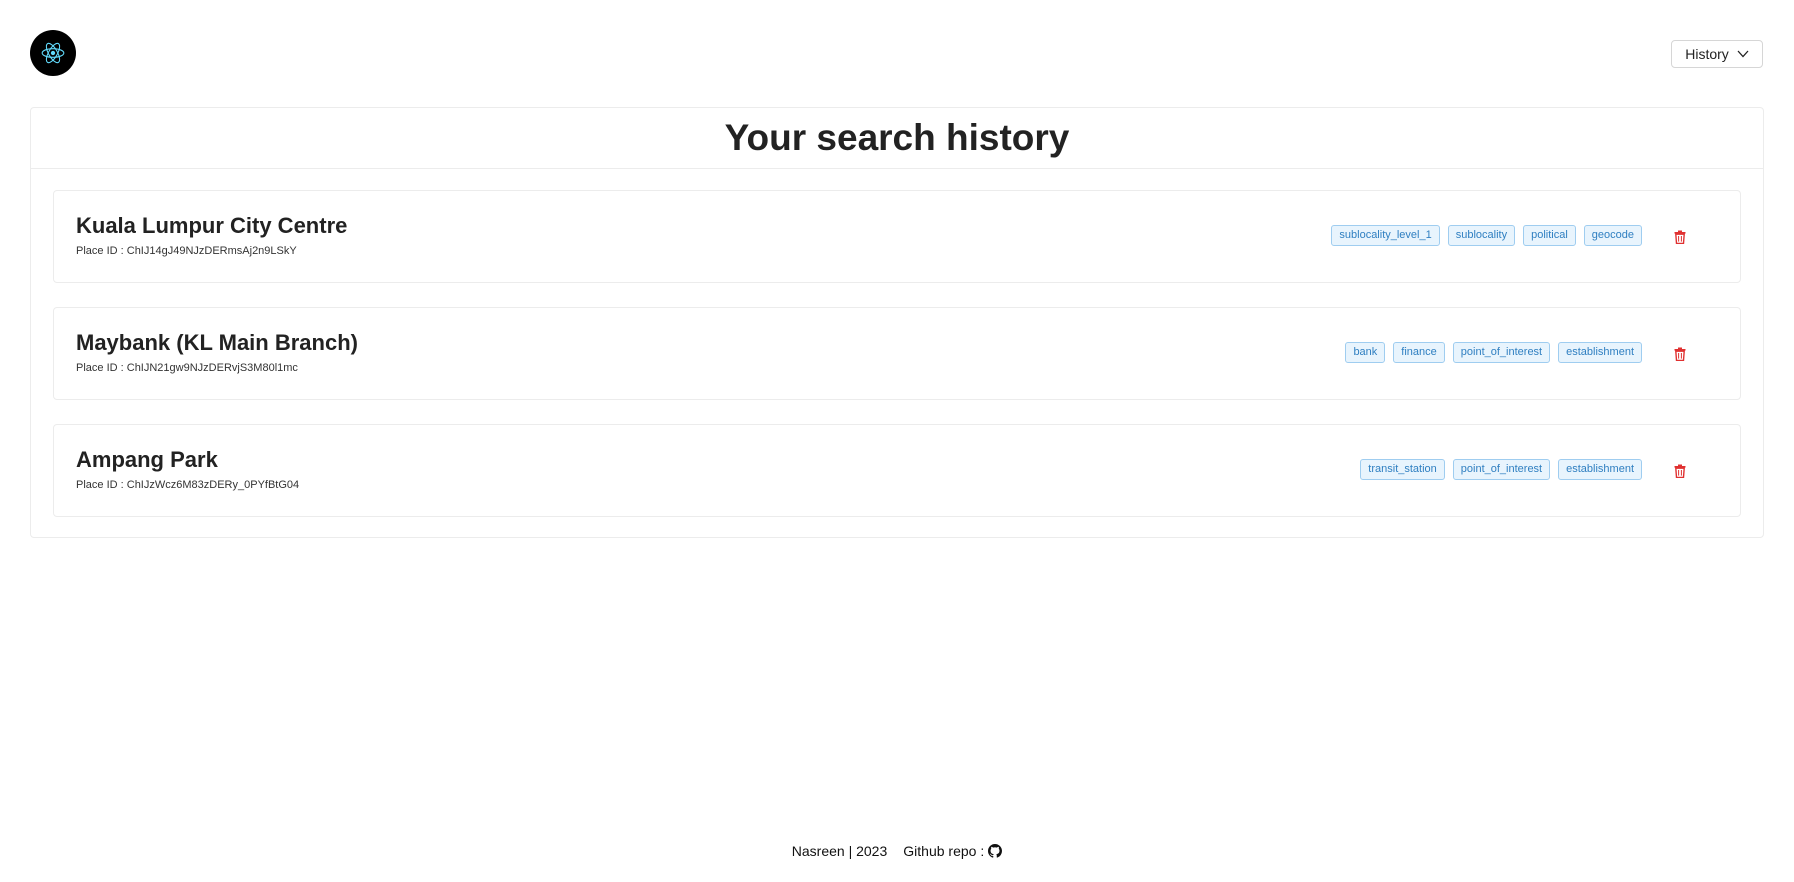 This screenshot has width=1794, height=882. I want to click on panel-header: Your search history, so click(897, 138).